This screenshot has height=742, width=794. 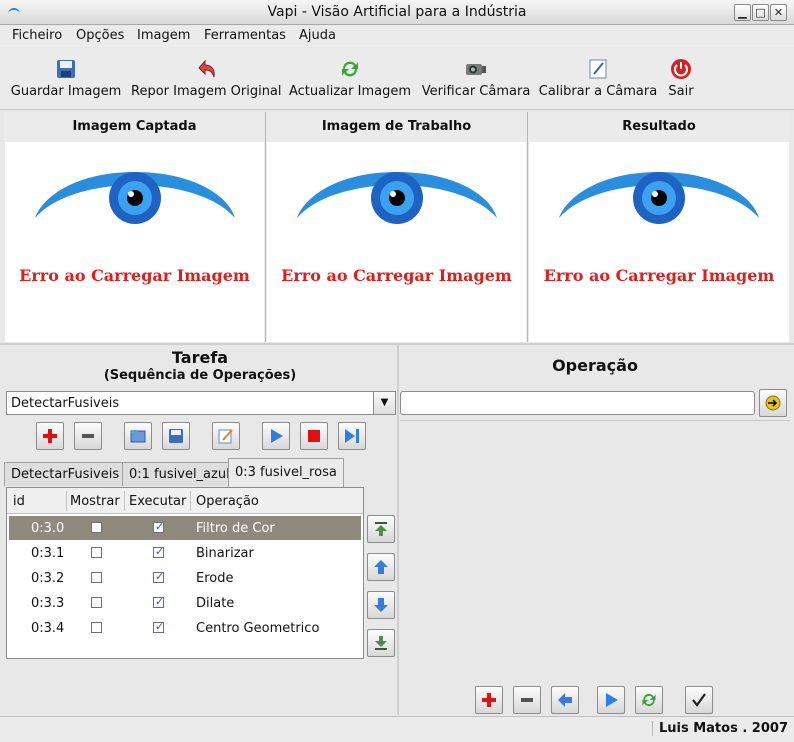 I want to click on tab-fusivel-rosa: 0:3 fusivel_rosa, so click(x=286, y=473).